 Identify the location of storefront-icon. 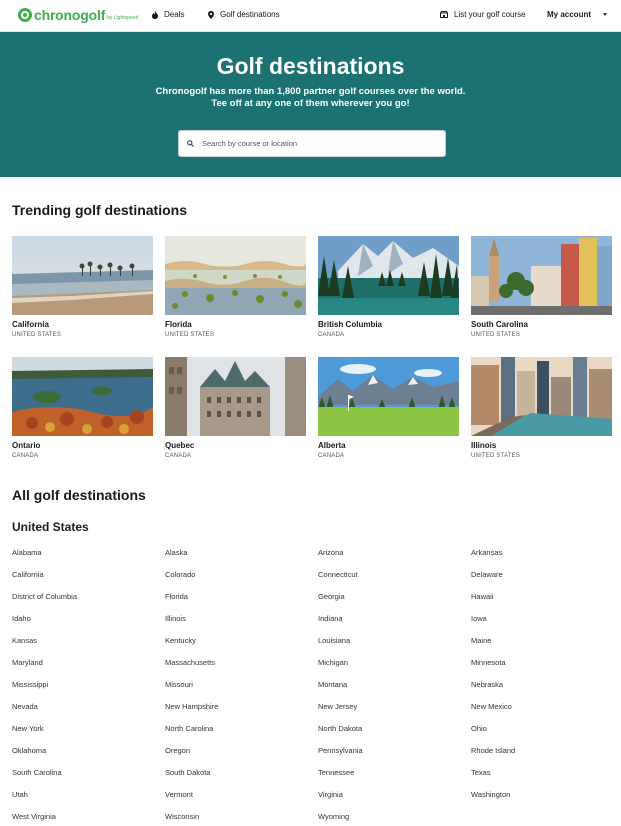
(444, 14).